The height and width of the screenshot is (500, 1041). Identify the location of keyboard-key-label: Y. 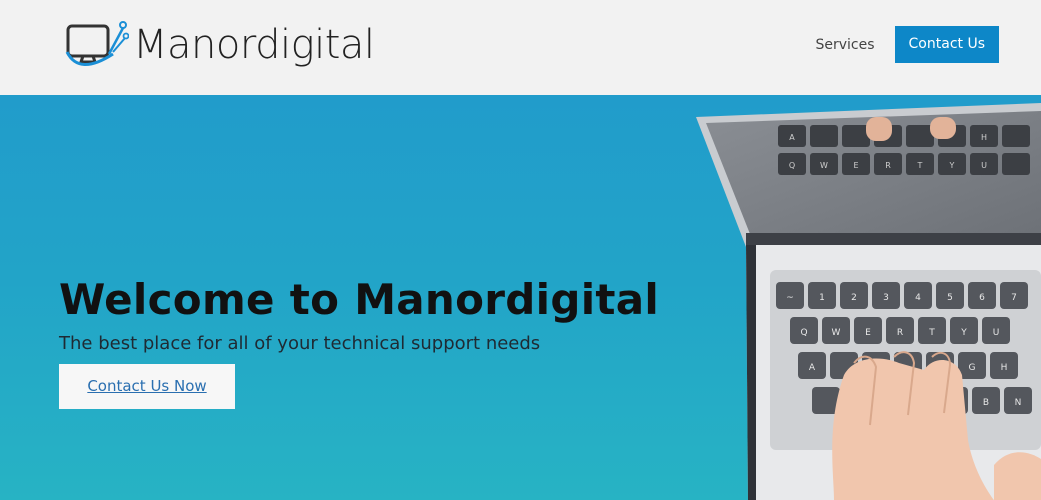
(963, 333).